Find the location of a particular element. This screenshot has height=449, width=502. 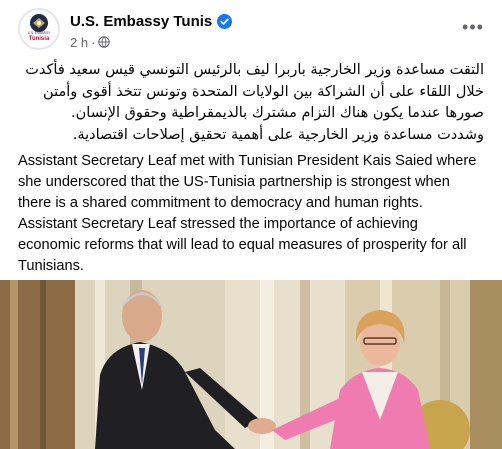

avatar-top-text: U.S. EMBASSY is located at coordinates (39, 33).